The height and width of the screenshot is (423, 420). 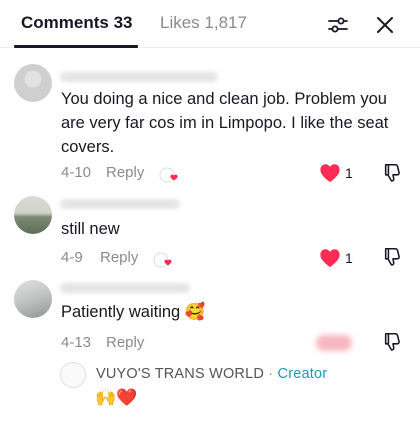 I want to click on like-redacted, so click(x=334, y=343).